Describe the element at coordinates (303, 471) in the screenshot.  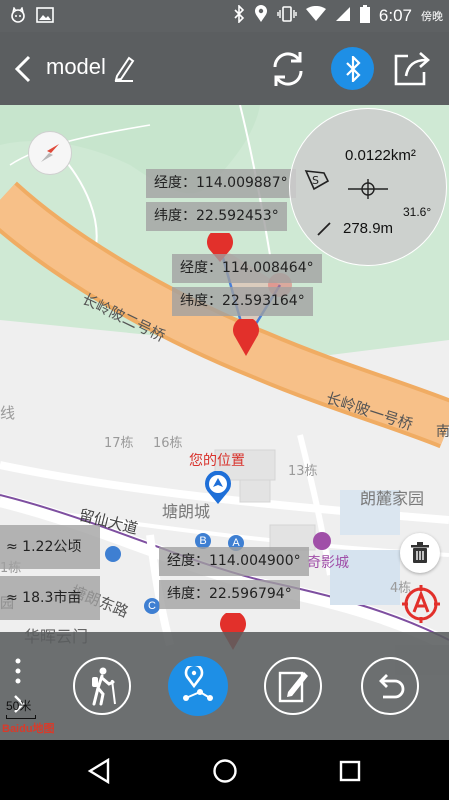
I see `poi-label: 13栋` at that location.